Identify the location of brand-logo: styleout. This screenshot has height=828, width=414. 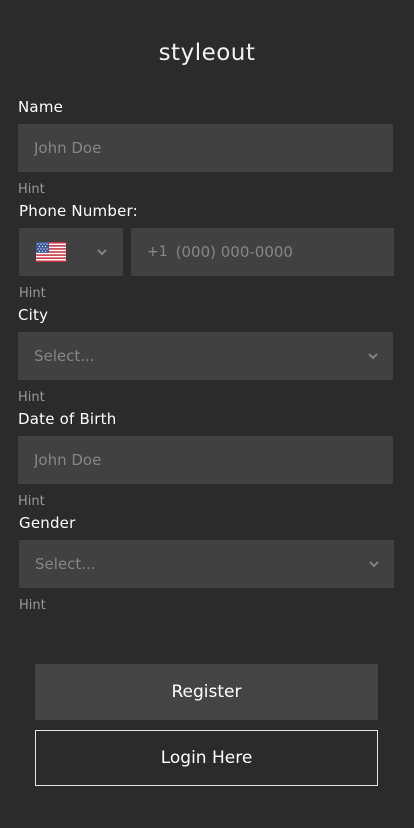
(207, 53).